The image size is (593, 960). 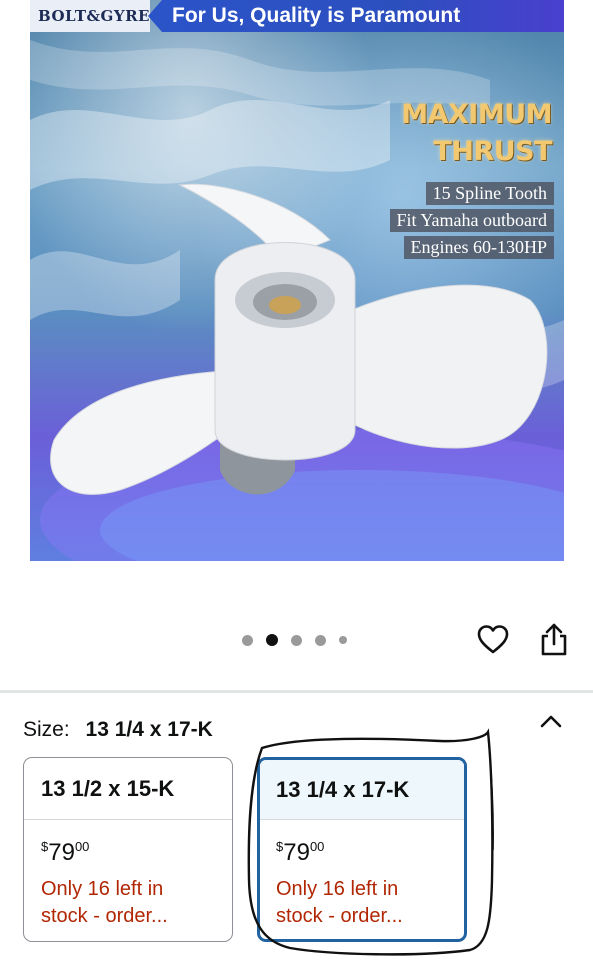 What do you see at coordinates (492, 151) in the screenshot?
I see `headline-line-2: THRUST` at bounding box center [492, 151].